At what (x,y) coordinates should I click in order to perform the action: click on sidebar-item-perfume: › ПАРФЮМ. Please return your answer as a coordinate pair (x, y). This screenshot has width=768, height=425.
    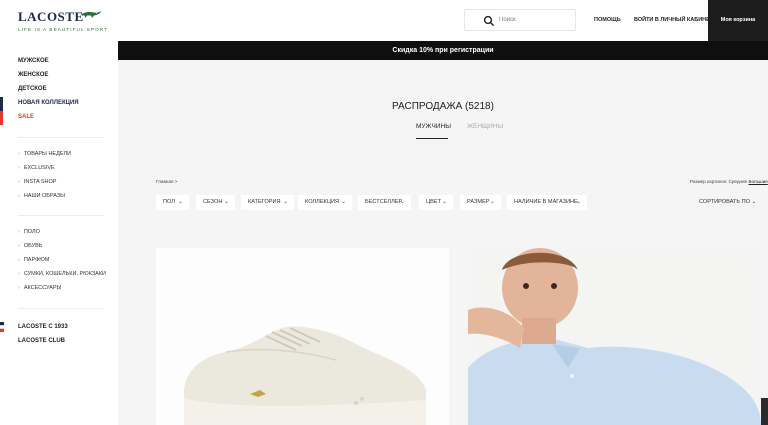
    Looking at the image, I should click on (33, 260).